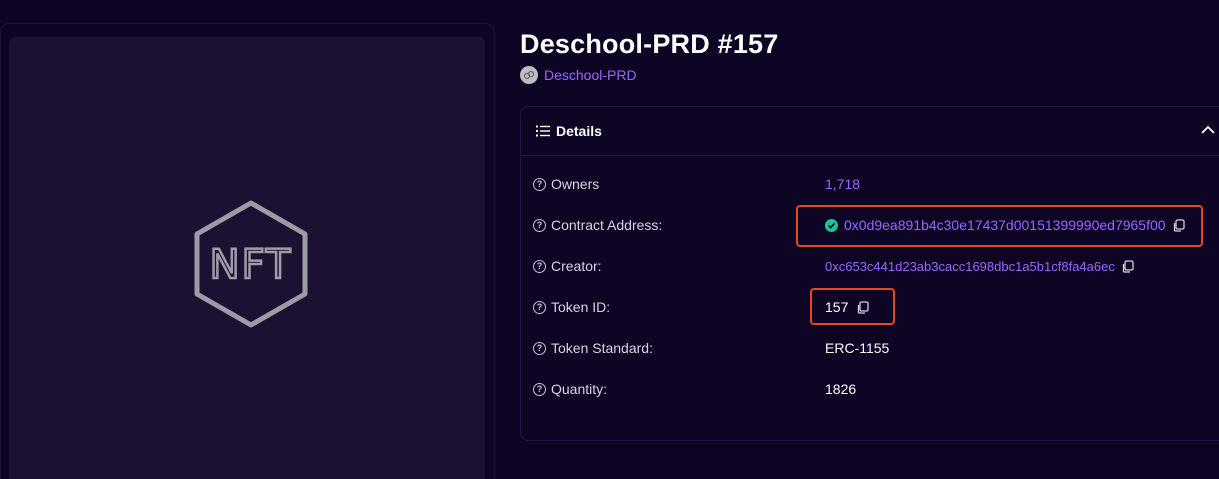 The width and height of the screenshot is (1219, 479). Describe the element at coordinates (576, 266) in the screenshot. I see `row-label: Creator:` at that location.